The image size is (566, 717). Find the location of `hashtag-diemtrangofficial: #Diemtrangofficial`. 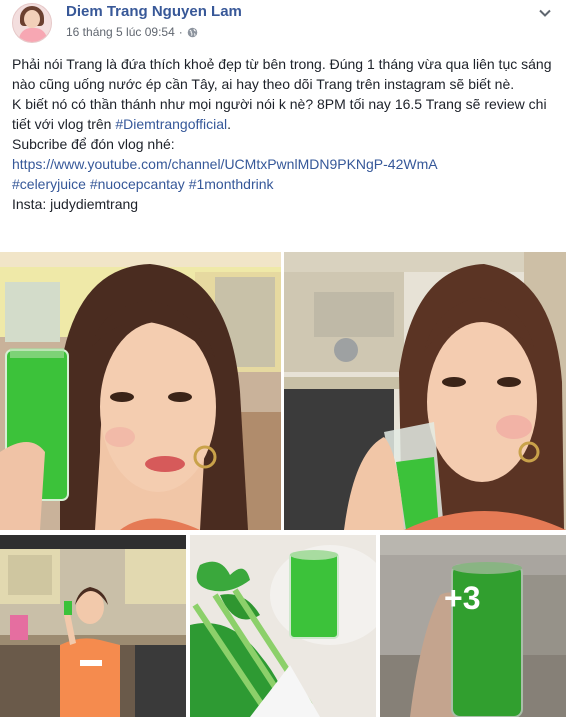

hashtag-diemtrangofficial: #Diemtrangofficial is located at coordinates (171, 124).